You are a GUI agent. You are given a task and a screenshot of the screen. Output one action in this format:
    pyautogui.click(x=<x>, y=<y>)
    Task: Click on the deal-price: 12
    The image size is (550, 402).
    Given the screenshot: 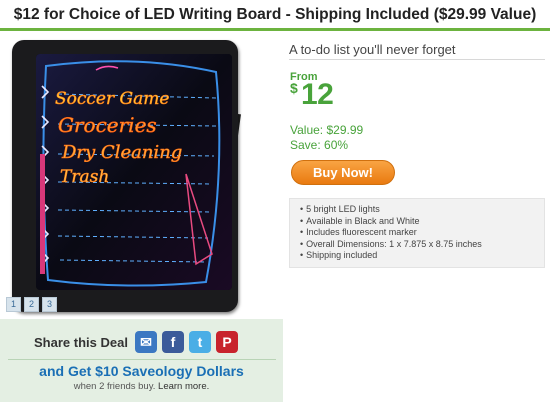 What is the action you would take?
    pyautogui.click(x=317, y=94)
    